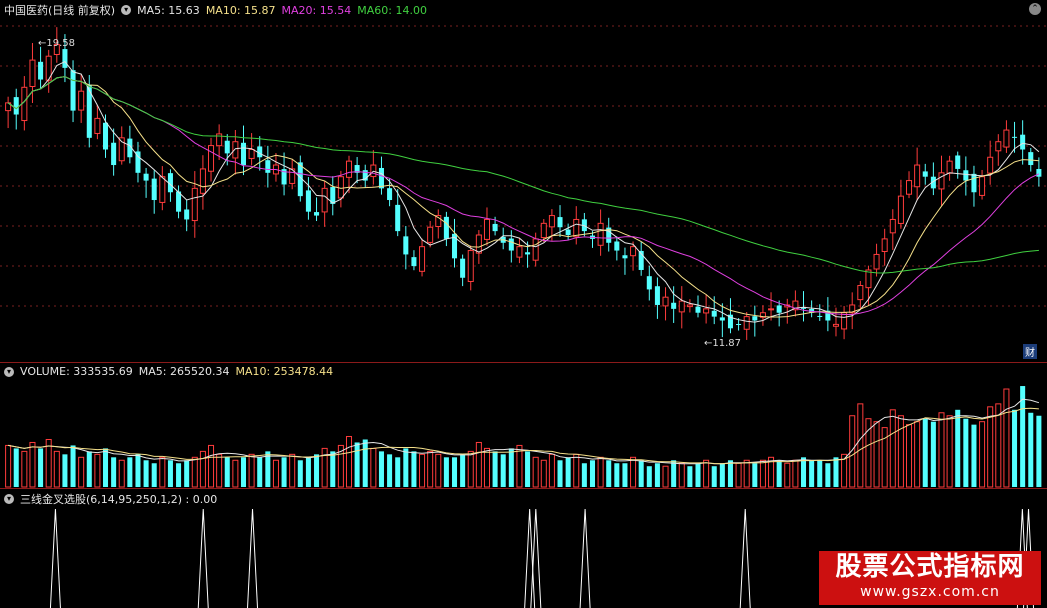 This screenshot has width=1047, height=608. I want to click on watermark-logo: 股票公式指标网 www.gszx.com.cn, so click(930, 578).